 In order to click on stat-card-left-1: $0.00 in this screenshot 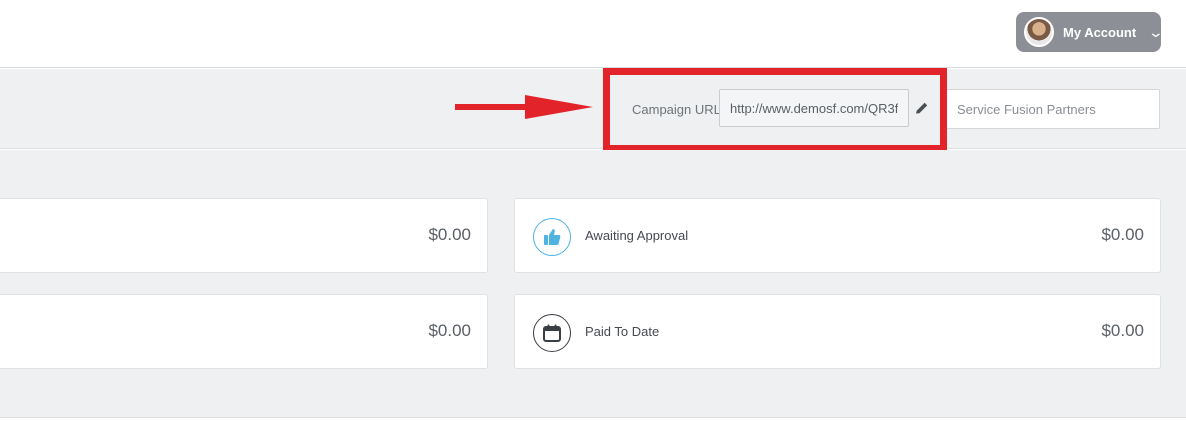, I will do `click(244, 235)`.